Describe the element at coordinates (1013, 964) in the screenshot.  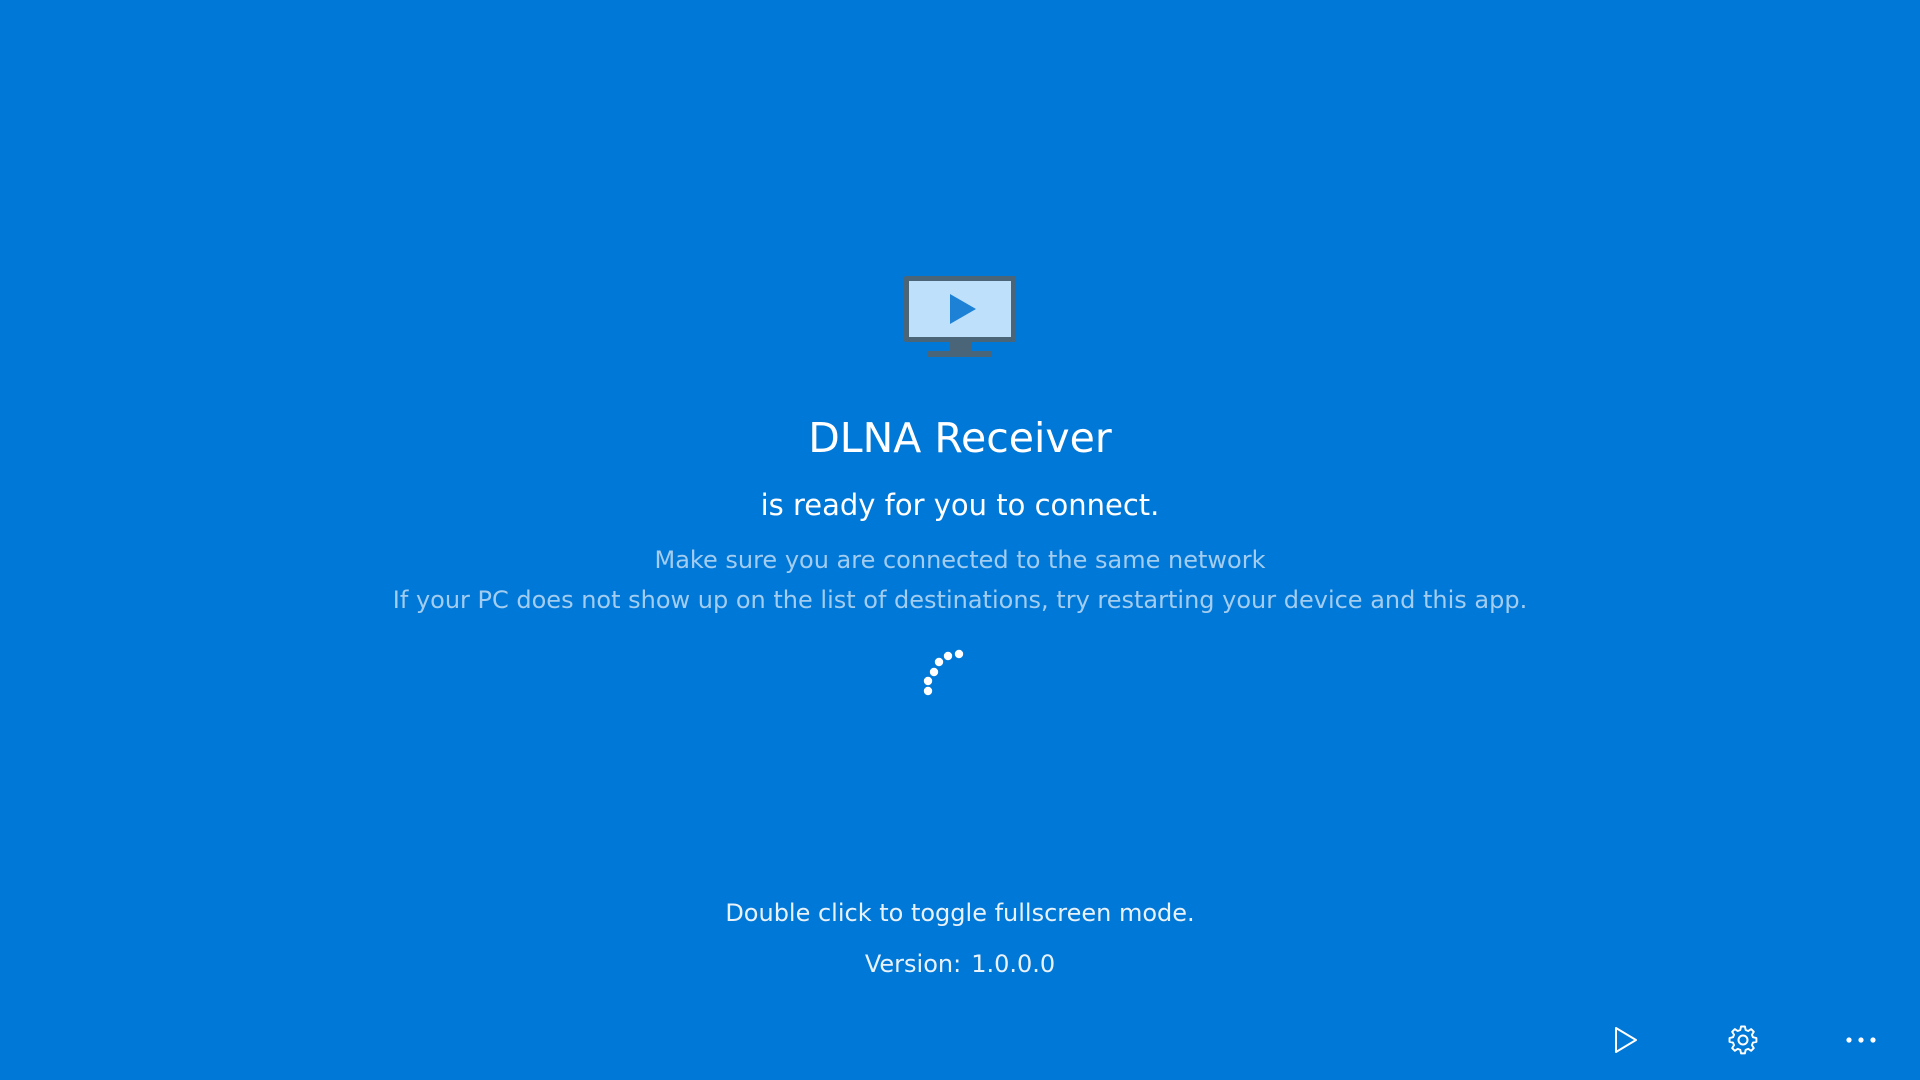
I see `version-value: 1.0.0.0` at that location.